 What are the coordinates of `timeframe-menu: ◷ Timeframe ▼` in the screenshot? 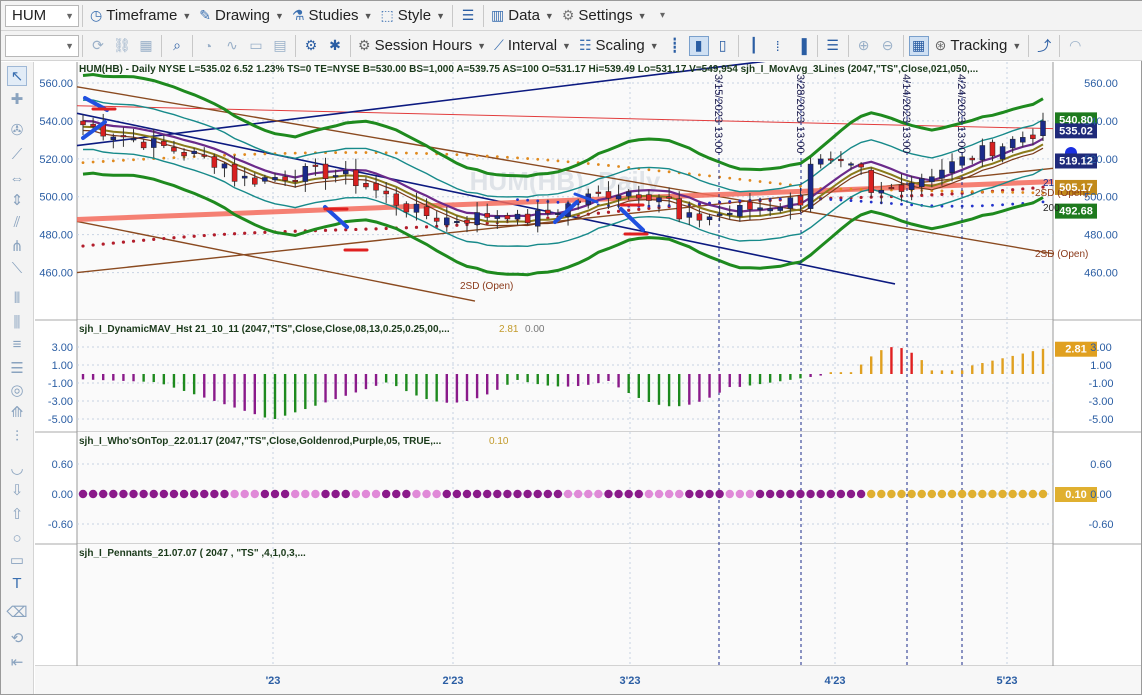 It's located at (140, 16).